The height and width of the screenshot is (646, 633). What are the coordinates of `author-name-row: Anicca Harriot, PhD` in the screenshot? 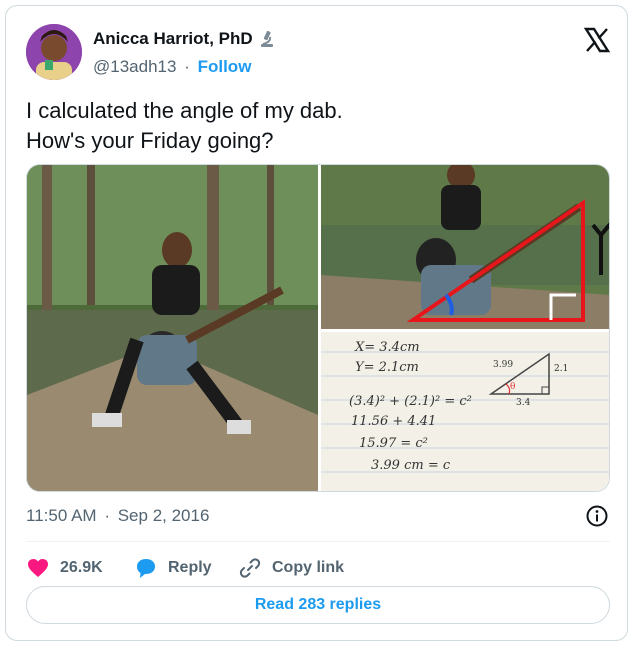 It's located at (185, 39).